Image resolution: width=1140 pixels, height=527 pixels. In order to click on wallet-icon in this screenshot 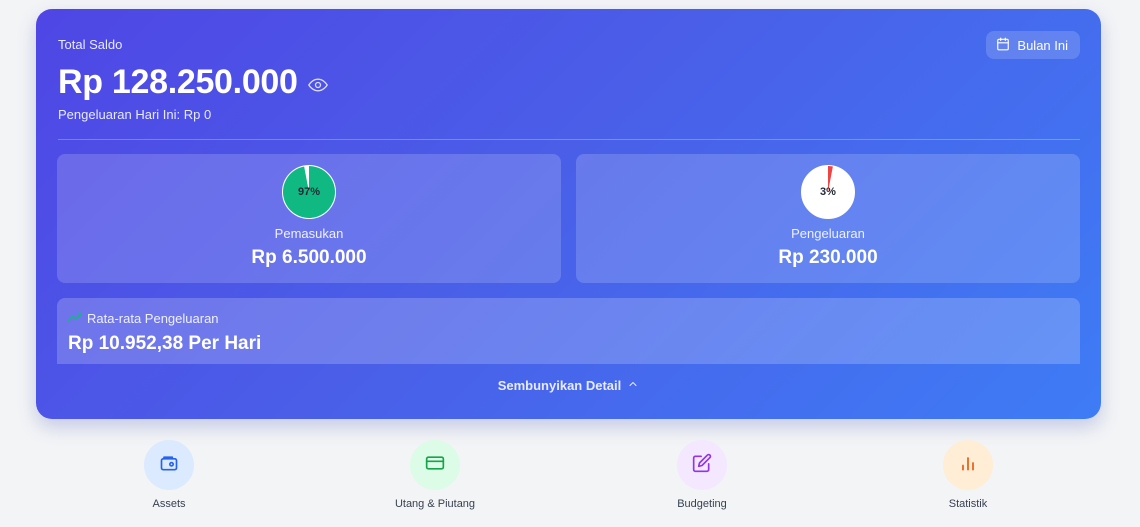, I will do `click(169, 465)`.